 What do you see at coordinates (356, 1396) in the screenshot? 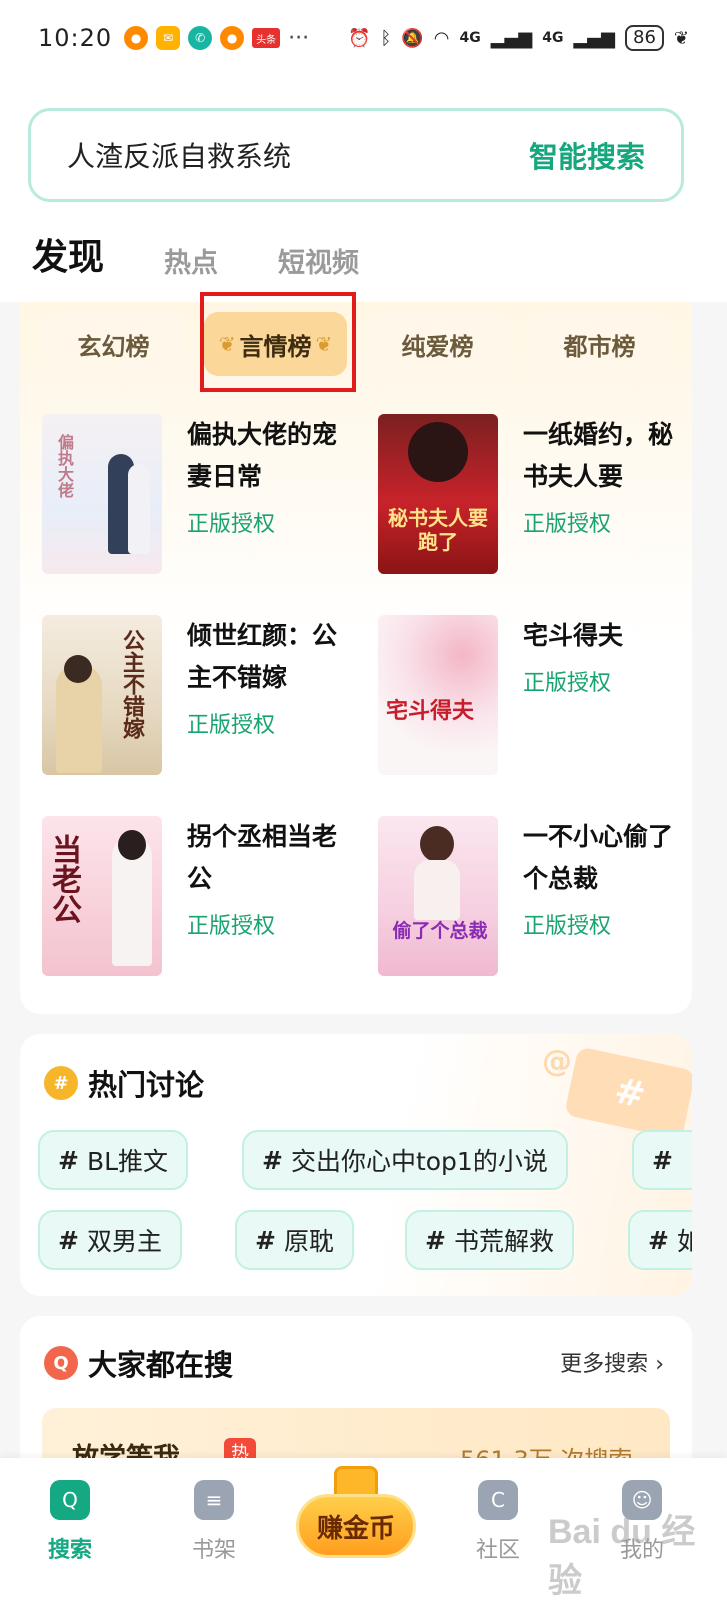
I see `everyone-search-card: Q 大家都在搜 更多搜索 › 放学等我 热 561.3万 次搜索` at bounding box center [356, 1396].